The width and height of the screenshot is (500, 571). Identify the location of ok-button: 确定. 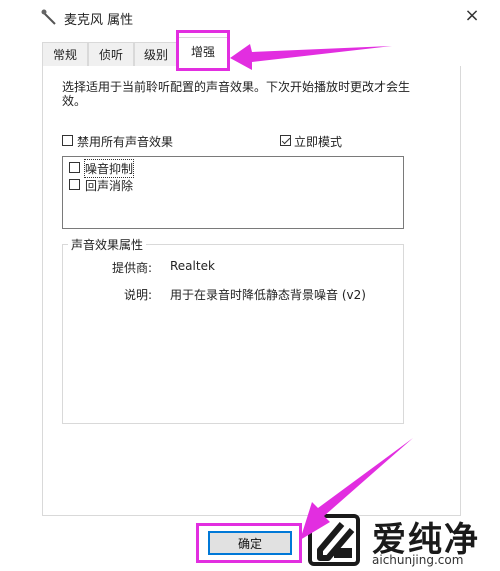
(250, 543).